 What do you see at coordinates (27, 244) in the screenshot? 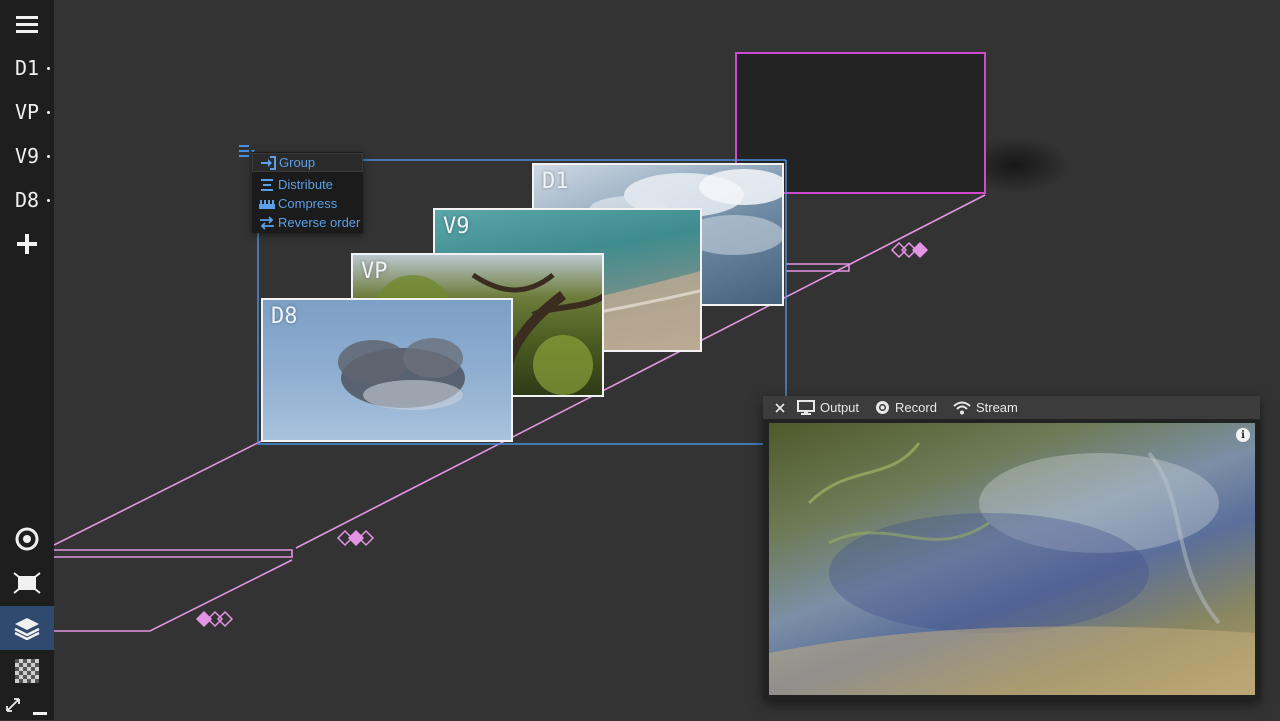
I see `add-layer-icon` at bounding box center [27, 244].